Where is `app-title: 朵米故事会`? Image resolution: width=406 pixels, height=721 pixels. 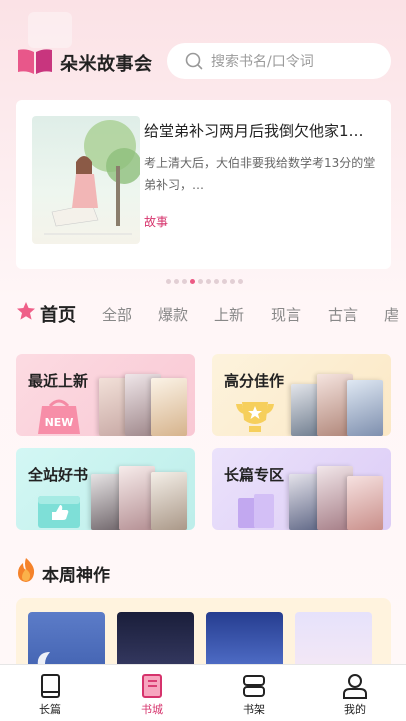 app-title: 朵米故事会 is located at coordinates (106, 64).